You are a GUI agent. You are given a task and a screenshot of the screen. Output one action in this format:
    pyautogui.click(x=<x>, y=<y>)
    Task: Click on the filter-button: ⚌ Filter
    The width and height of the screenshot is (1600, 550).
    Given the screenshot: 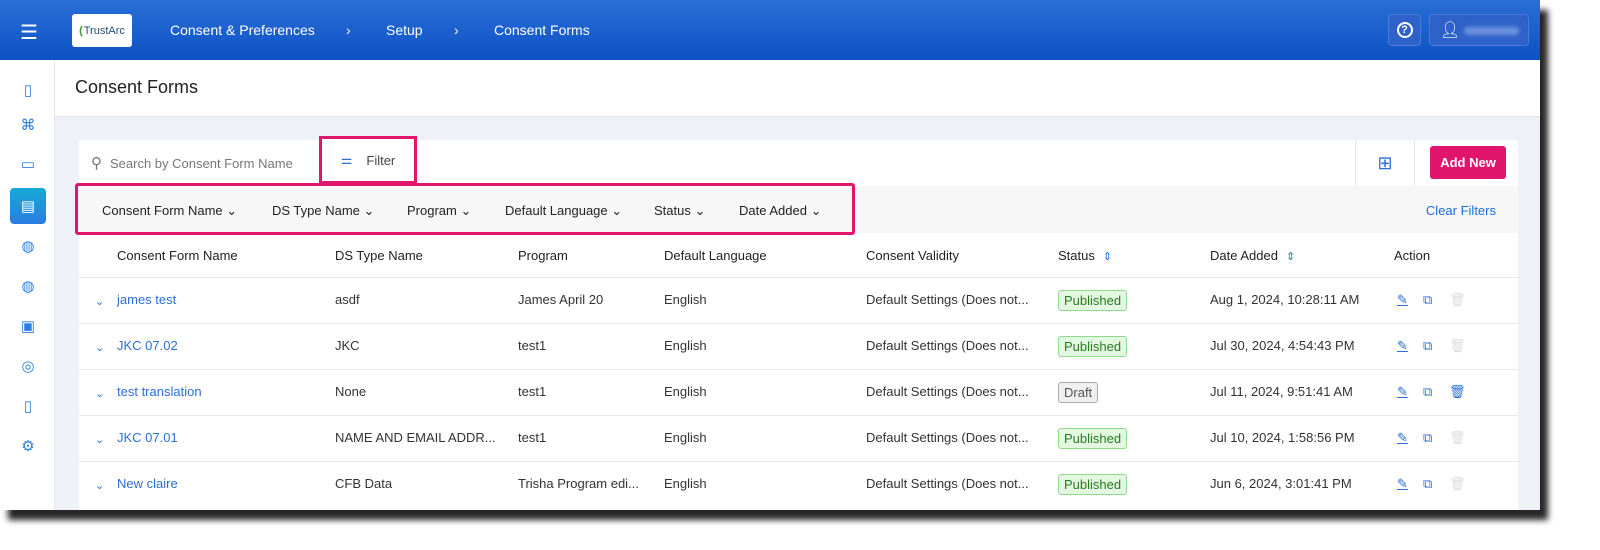 What is the action you would take?
    pyautogui.click(x=368, y=160)
    